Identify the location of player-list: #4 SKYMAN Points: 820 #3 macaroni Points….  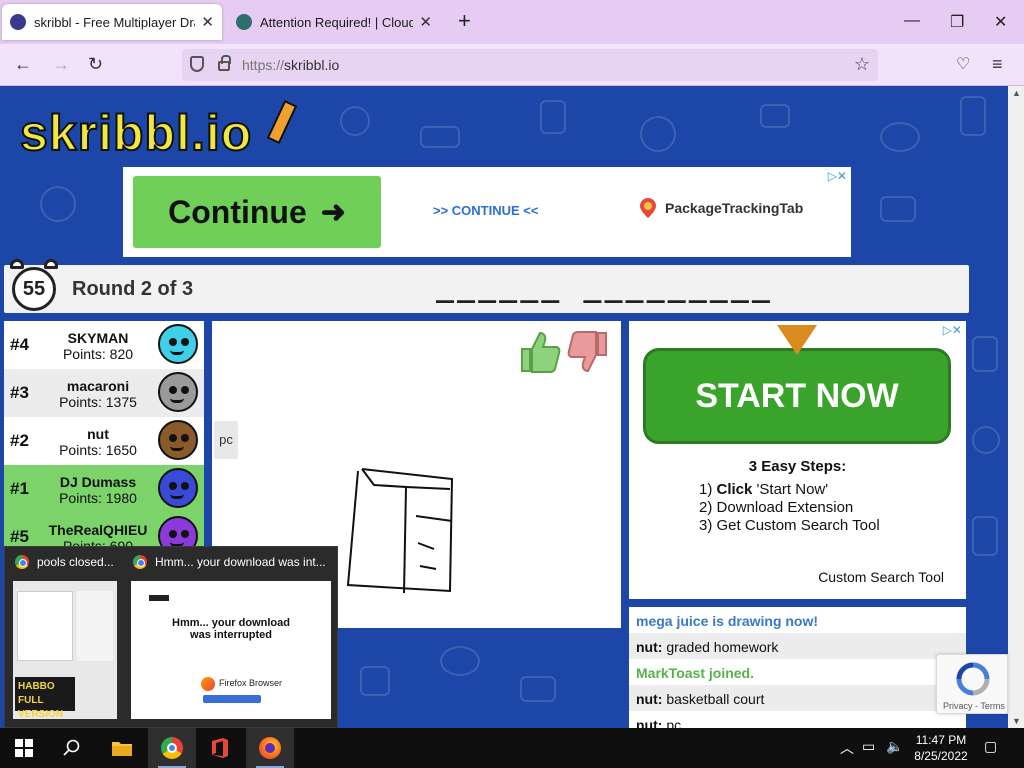
(104, 441).